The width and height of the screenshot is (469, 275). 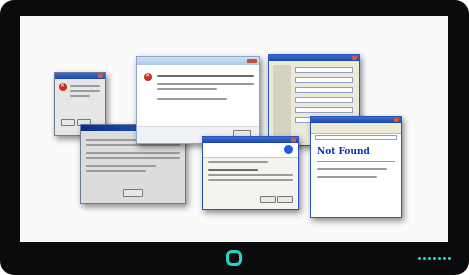 I want to click on xp-info-dialog, so click(x=250, y=173).